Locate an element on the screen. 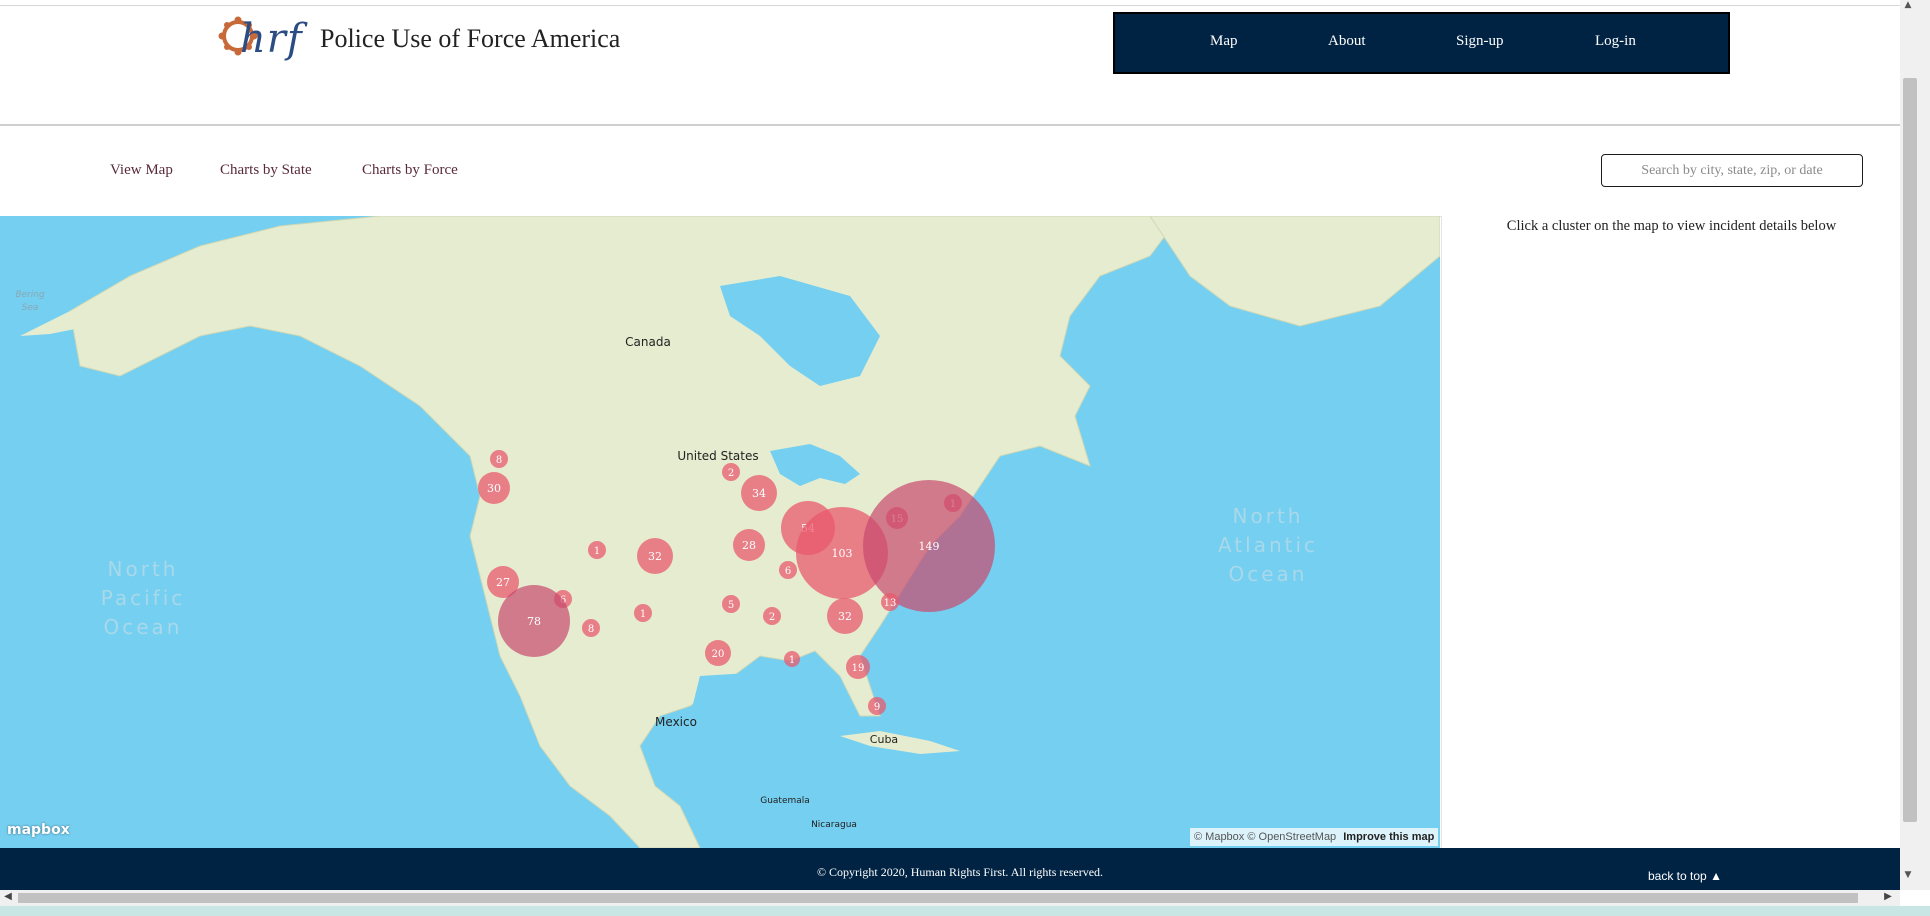 This screenshot has width=1930, height=916. svg-text: 20 is located at coordinates (718, 654).